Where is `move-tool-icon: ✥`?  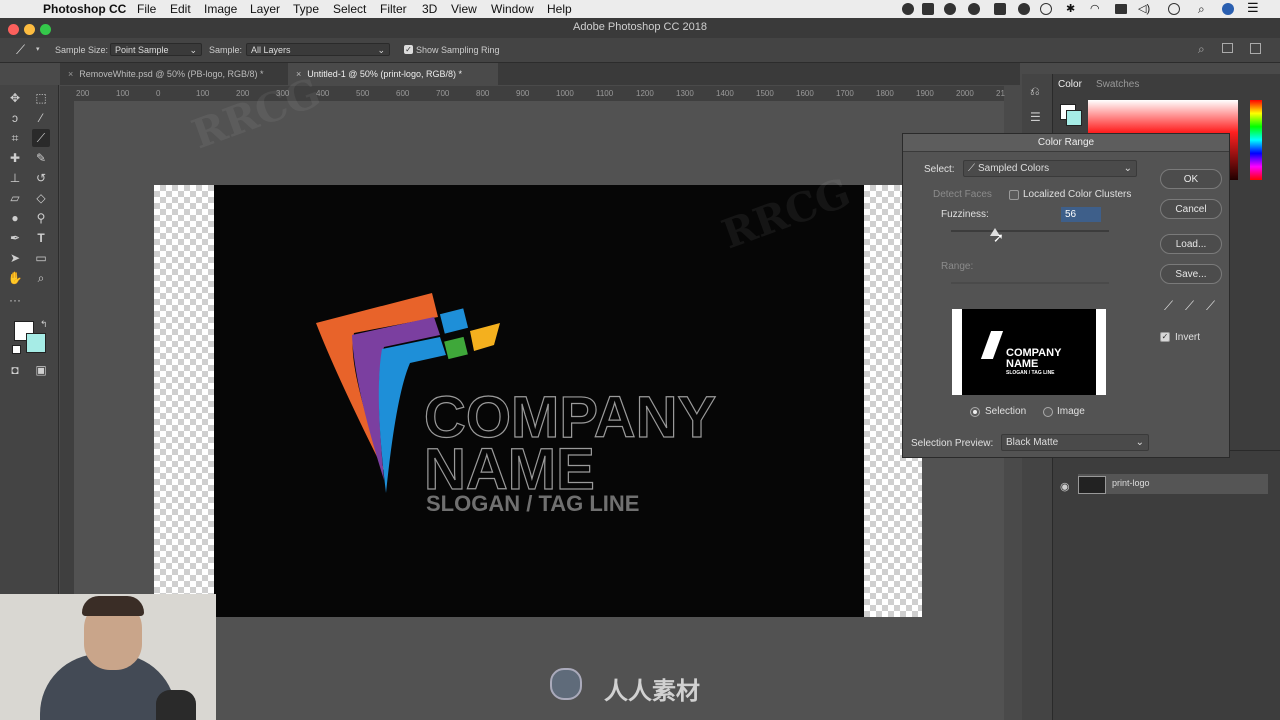 move-tool-icon: ✥ is located at coordinates (15, 98).